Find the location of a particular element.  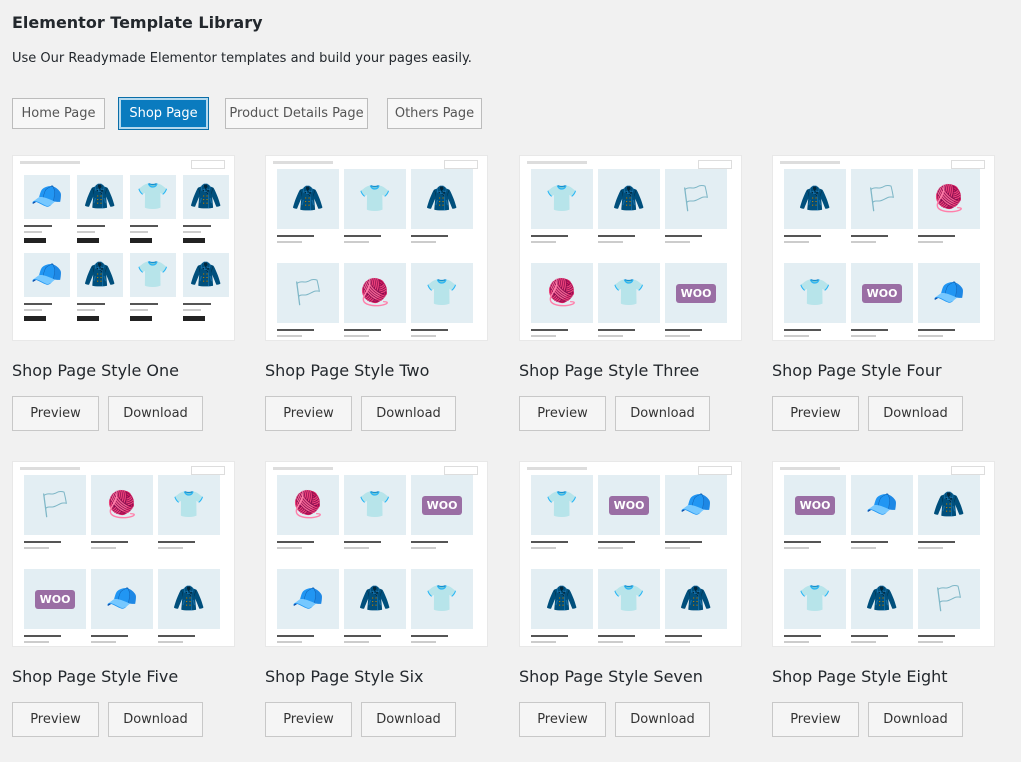

template-thumbnail: 👕 🧥 🏳 🧶 👕 WOO is located at coordinates (630, 248).